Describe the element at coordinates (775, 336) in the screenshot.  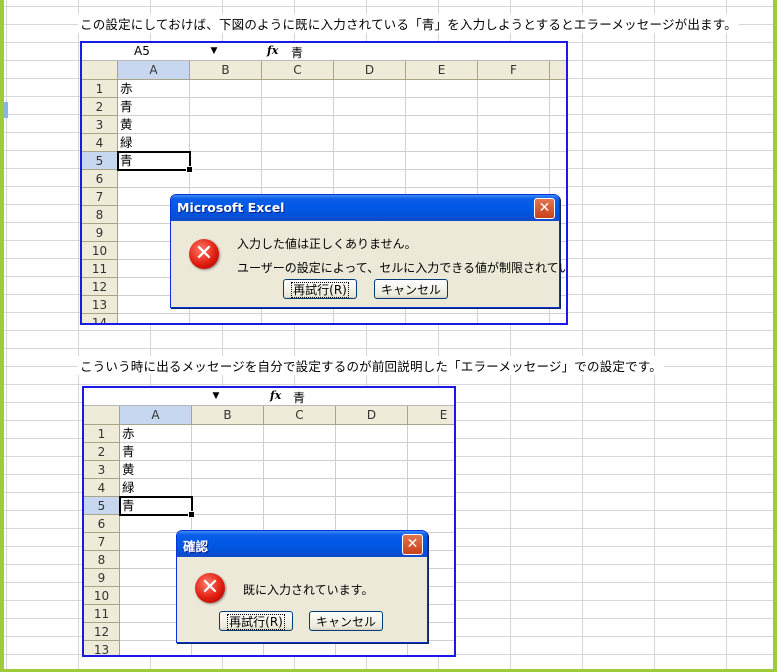
I see `frame-right` at that location.